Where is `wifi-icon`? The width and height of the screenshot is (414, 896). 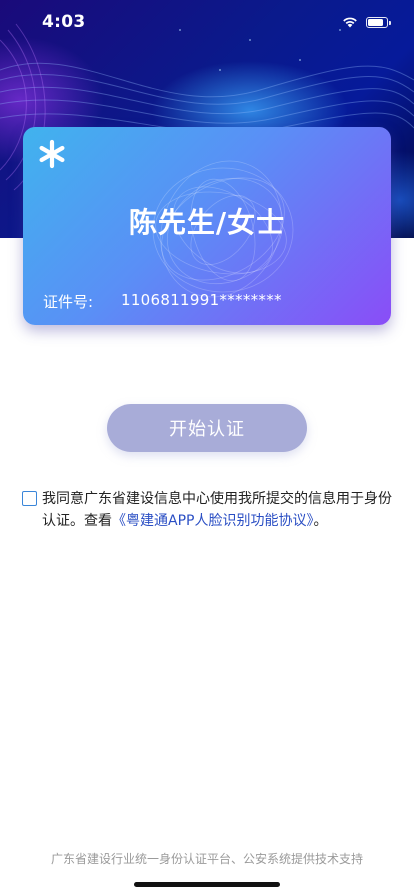
wifi-icon is located at coordinates (350, 22).